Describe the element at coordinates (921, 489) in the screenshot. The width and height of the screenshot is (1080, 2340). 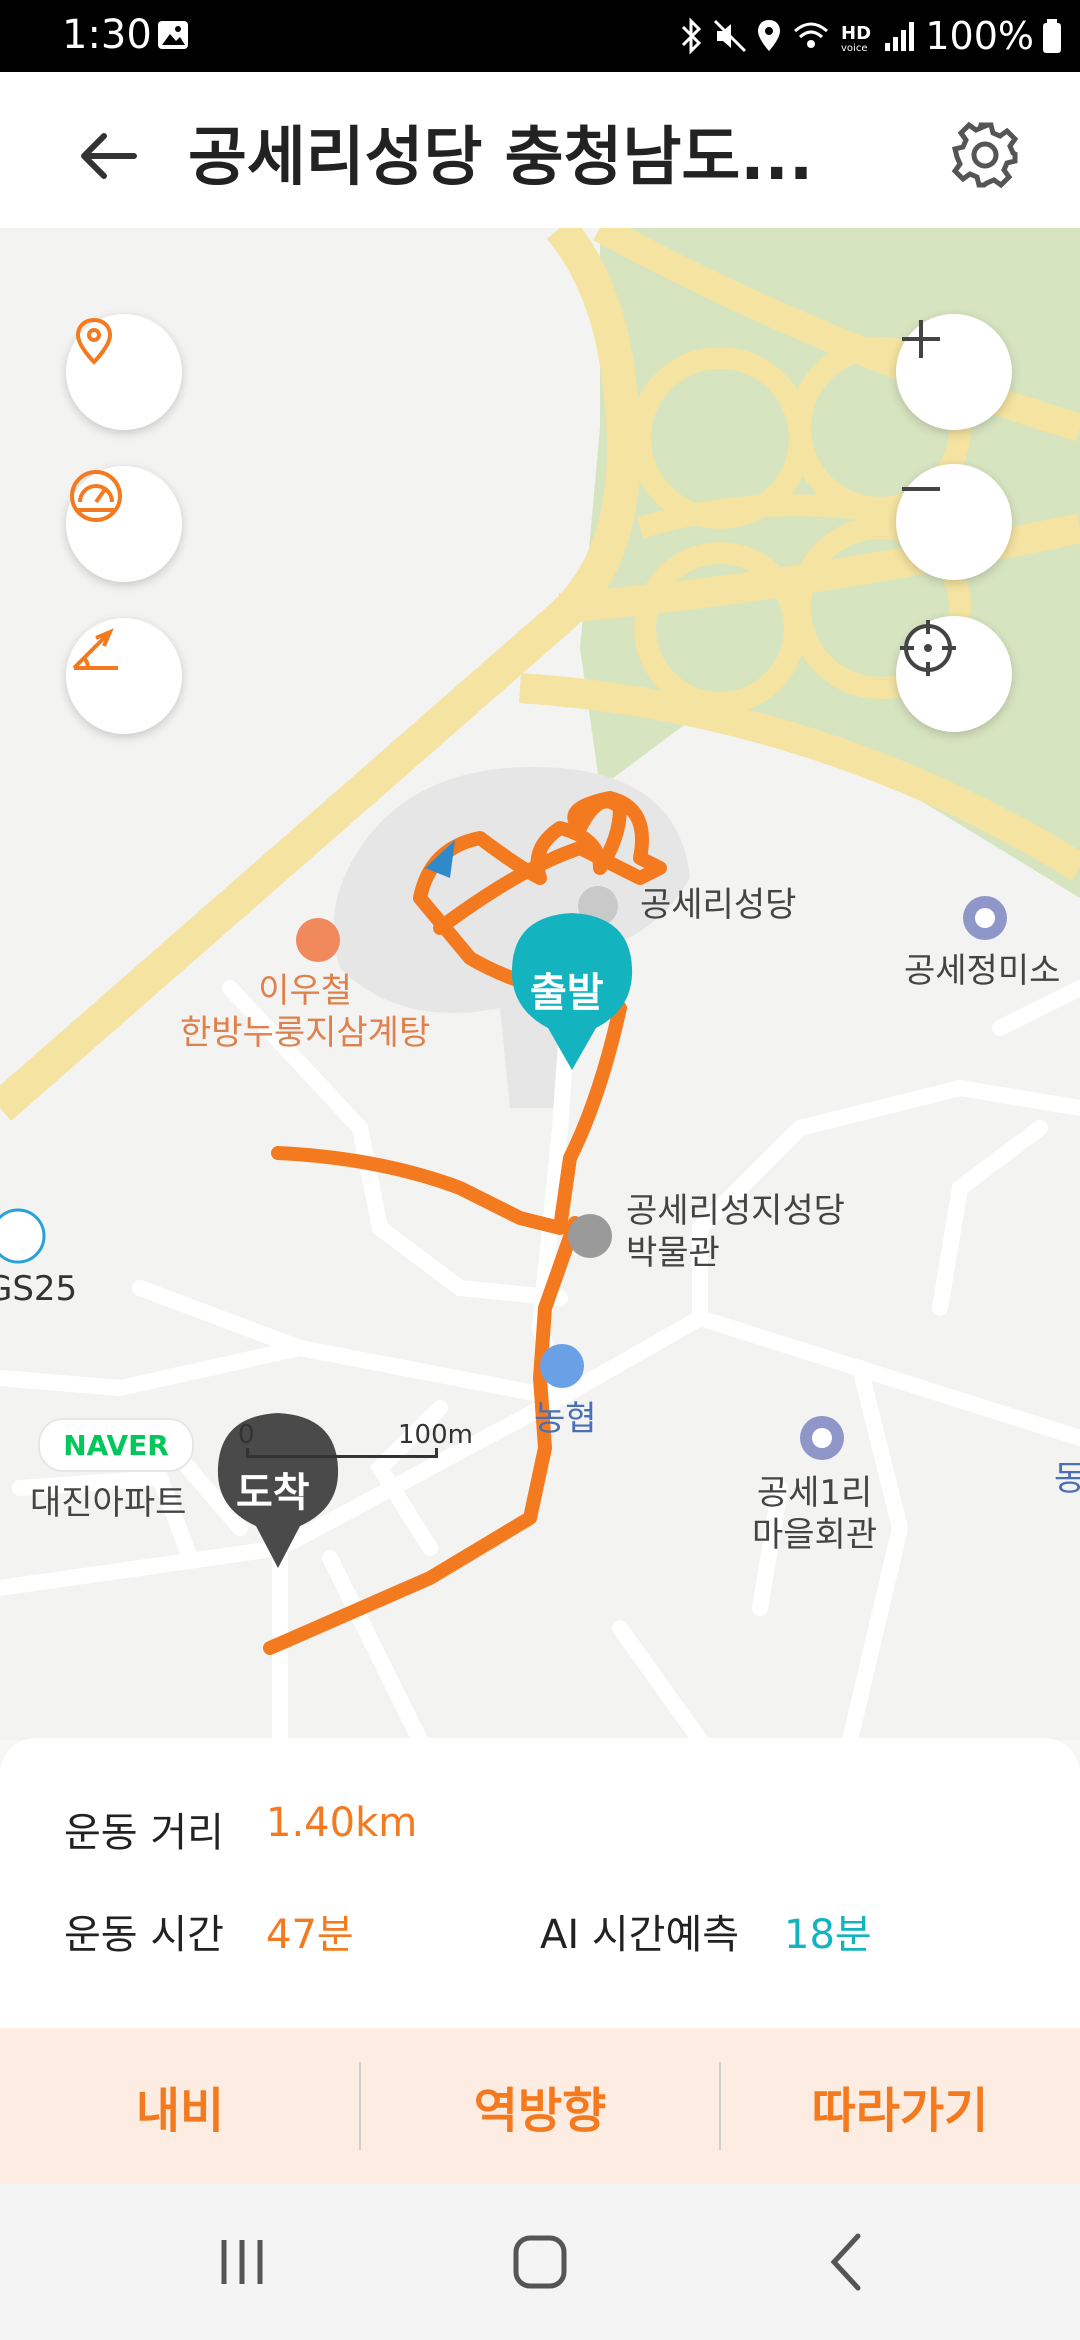
I see `minus-icon` at that location.